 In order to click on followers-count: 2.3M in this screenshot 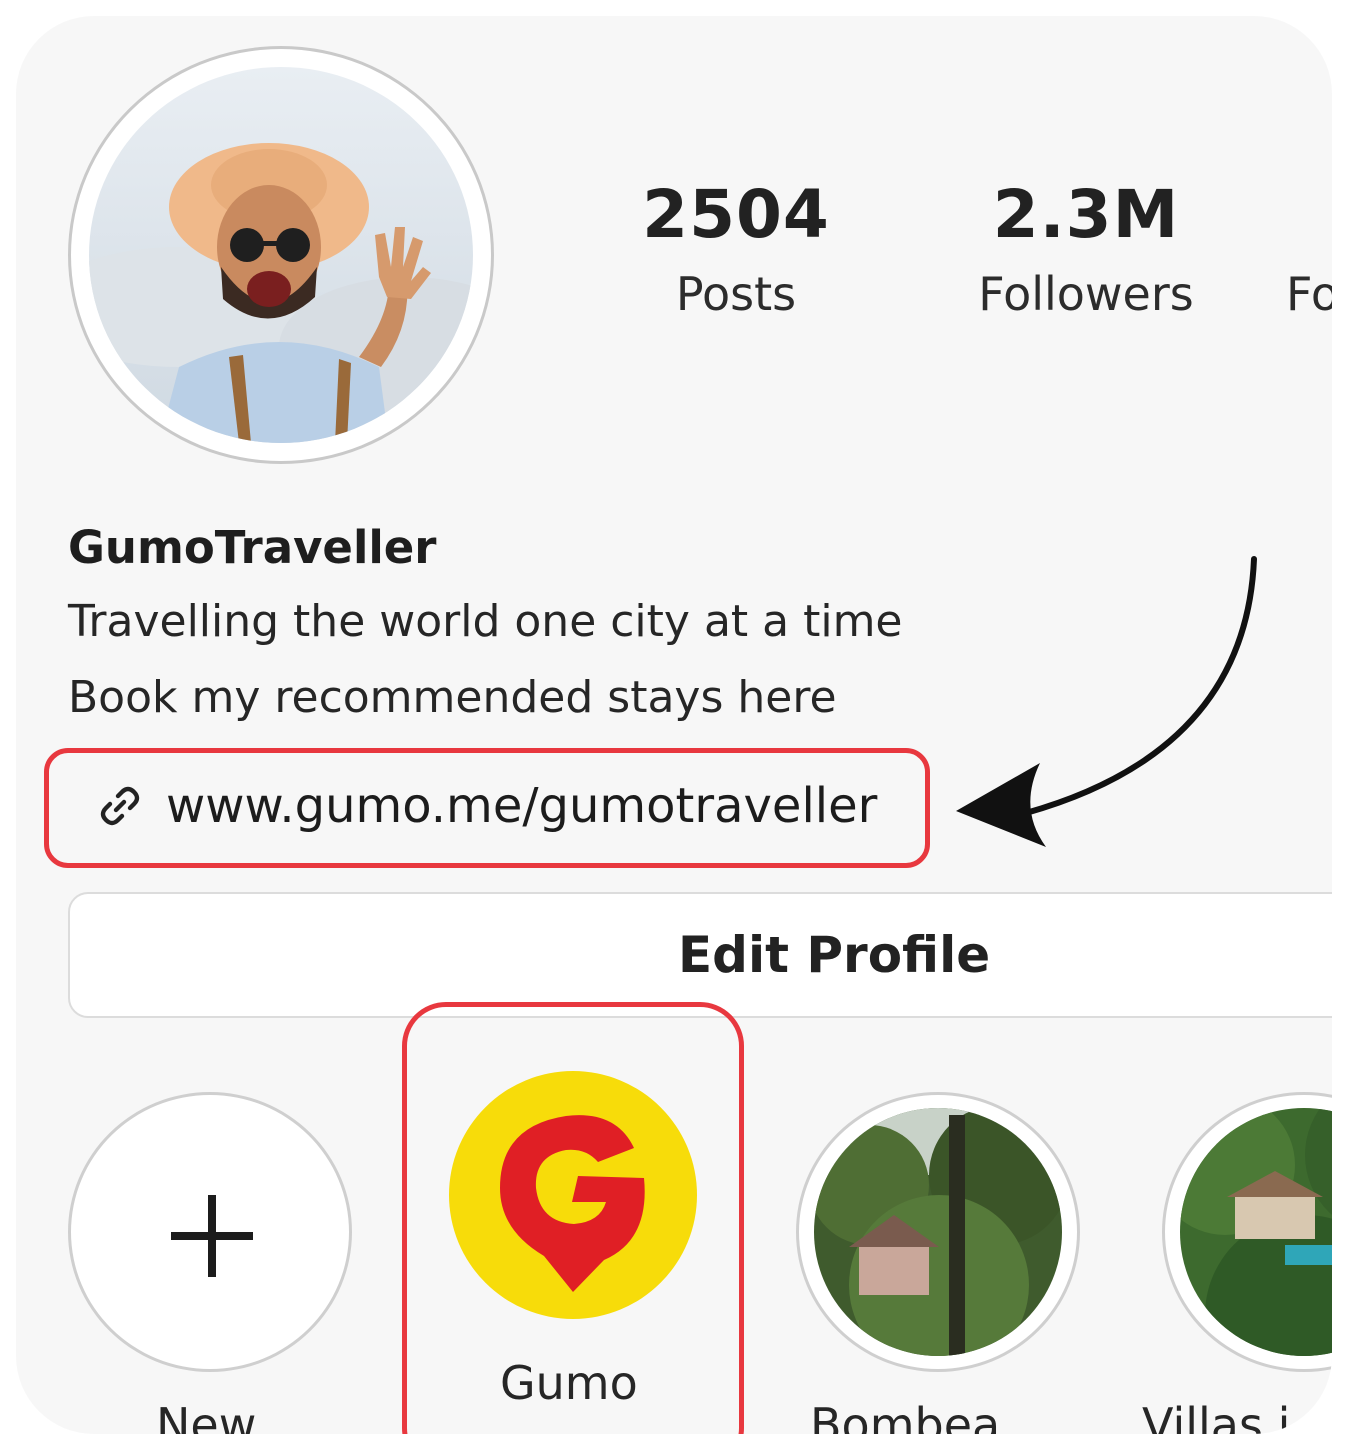, I will do `click(1086, 214)`.